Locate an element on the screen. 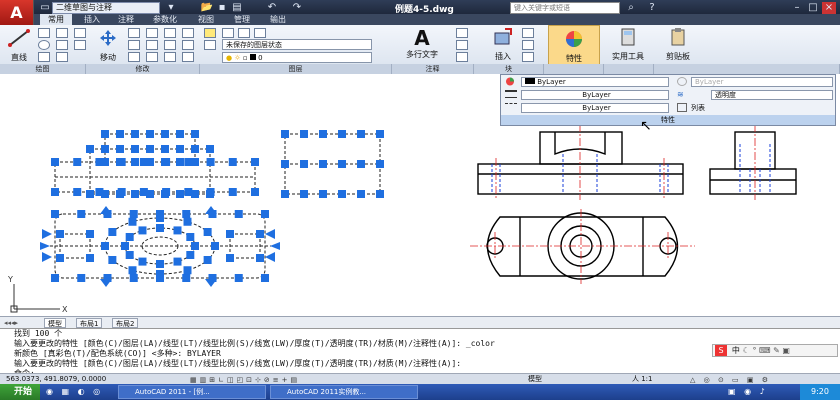 This screenshot has width=840, height=400. tab-output: 输出 is located at coordinates (278, 19).